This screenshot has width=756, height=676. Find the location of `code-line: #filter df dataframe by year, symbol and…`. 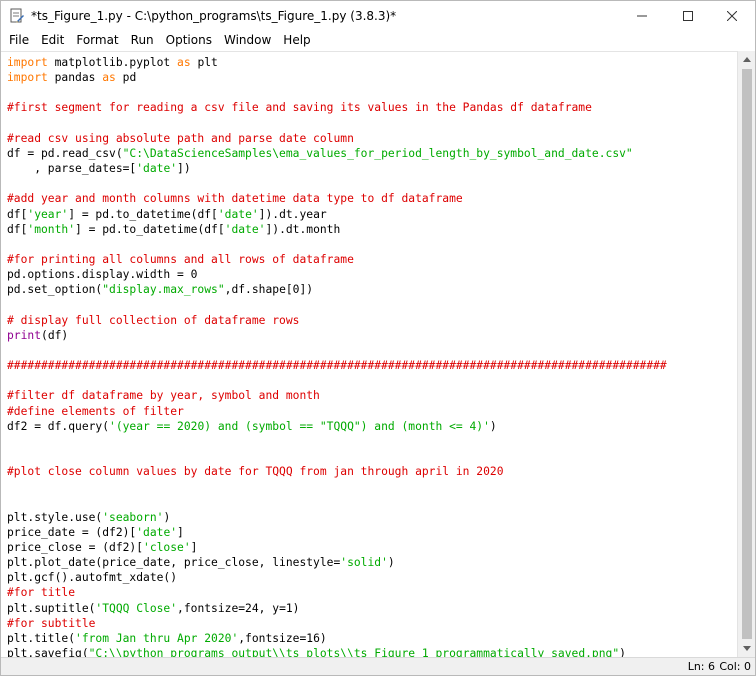

code-line: #filter df dataframe by year, symbol and… is located at coordinates (337, 395).